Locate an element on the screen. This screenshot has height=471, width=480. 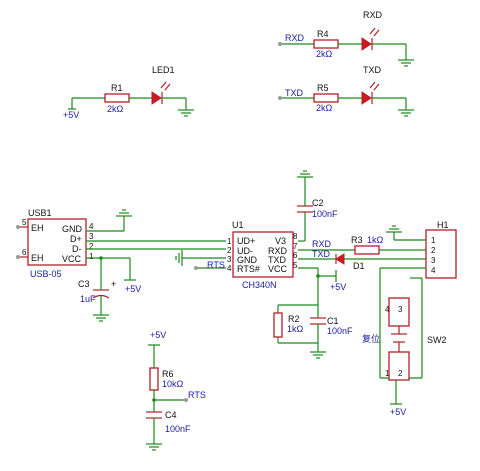
u1-pin-vcc: VCC is located at coordinates (278, 269).